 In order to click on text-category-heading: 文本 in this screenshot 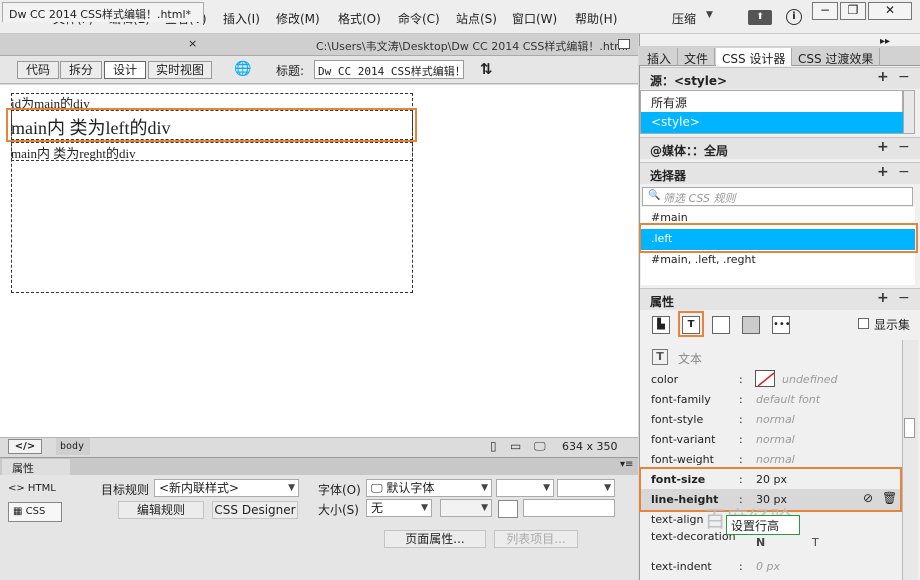, I will do `click(690, 359)`.